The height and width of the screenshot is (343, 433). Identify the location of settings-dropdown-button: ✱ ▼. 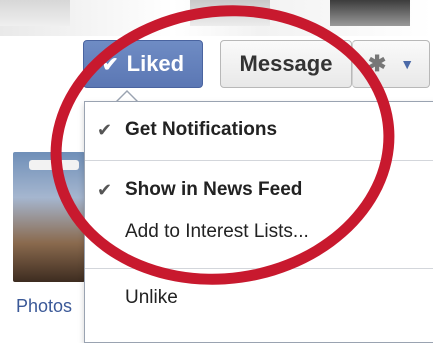
(391, 64).